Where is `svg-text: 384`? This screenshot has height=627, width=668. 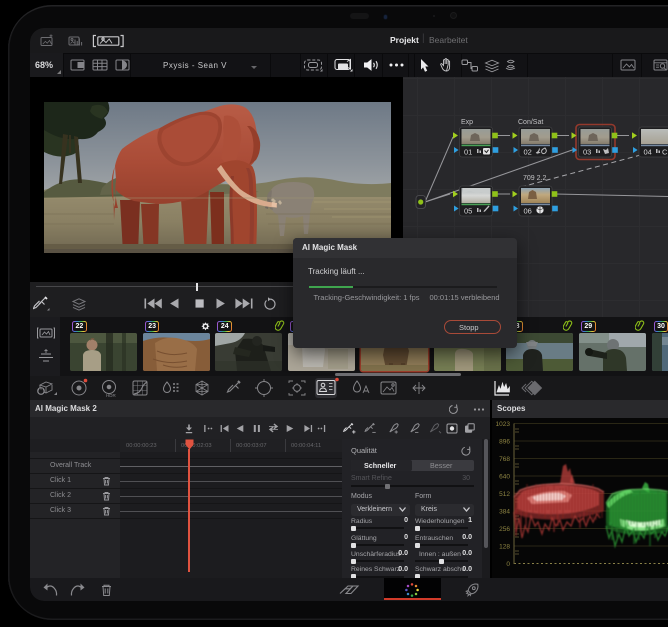 svg-text: 384 is located at coordinates (504, 512).